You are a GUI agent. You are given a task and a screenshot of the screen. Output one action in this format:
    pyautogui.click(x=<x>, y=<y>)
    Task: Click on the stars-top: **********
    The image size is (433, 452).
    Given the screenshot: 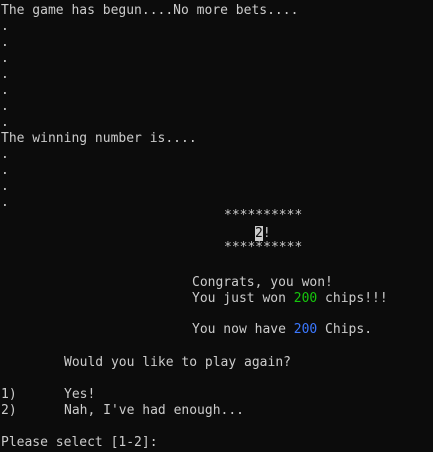 What is the action you would take?
    pyautogui.click(x=263, y=215)
    